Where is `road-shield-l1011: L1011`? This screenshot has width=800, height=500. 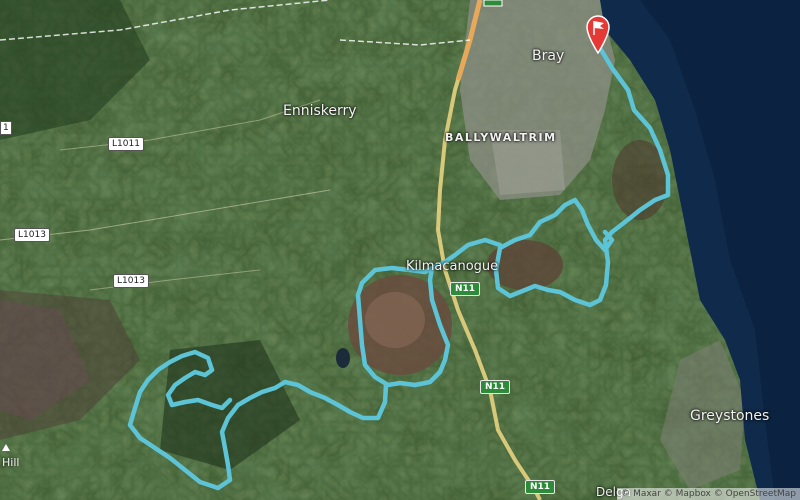
road-shield-l1011: L1011 is located at coordinates (126, 144).